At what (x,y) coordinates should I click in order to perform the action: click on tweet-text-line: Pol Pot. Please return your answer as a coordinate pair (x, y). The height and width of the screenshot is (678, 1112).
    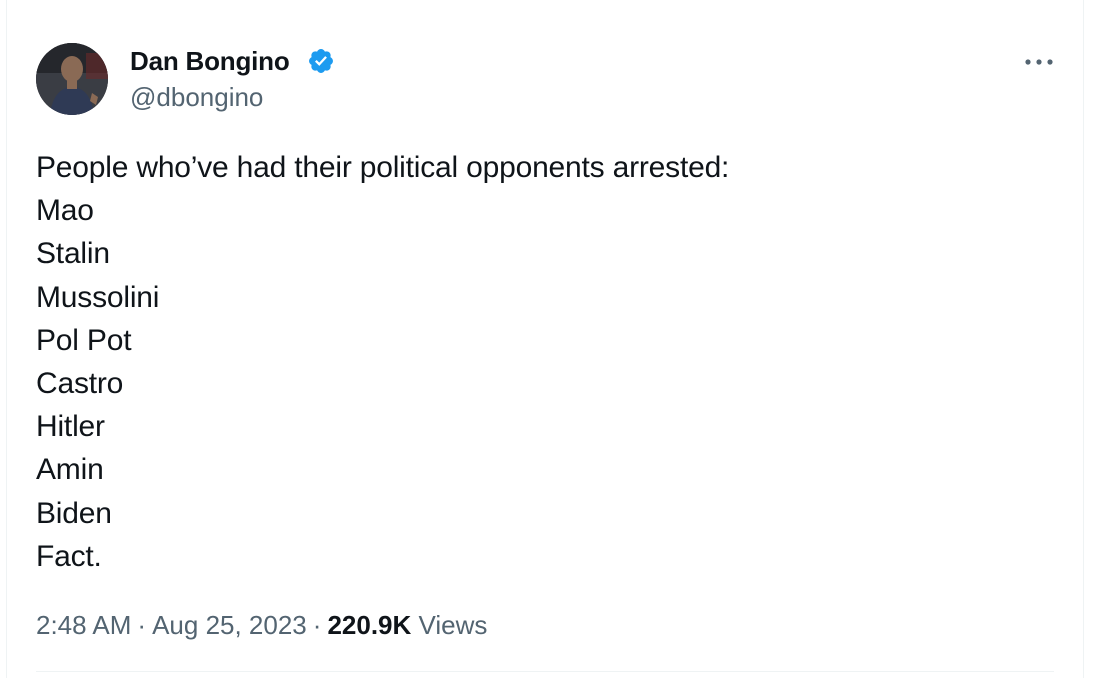
    Looking at the image, I should click on (84, 340).